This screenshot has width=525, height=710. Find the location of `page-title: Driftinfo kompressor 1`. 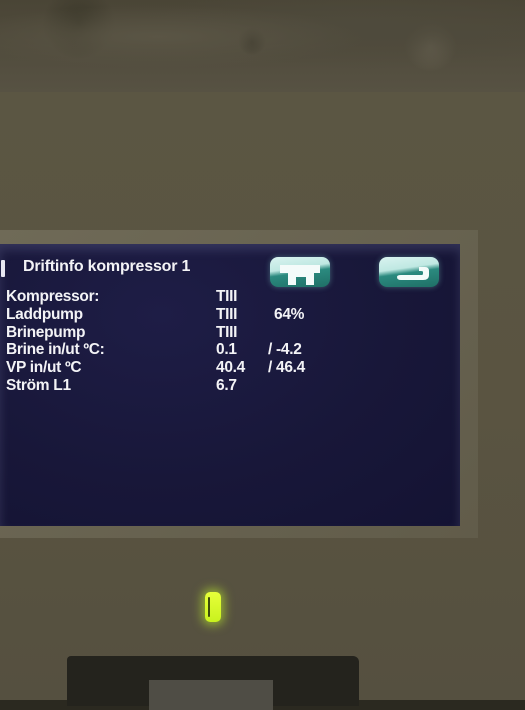

page-title: Driftinfo kompressor 1 is located at coordinates (107, 266).